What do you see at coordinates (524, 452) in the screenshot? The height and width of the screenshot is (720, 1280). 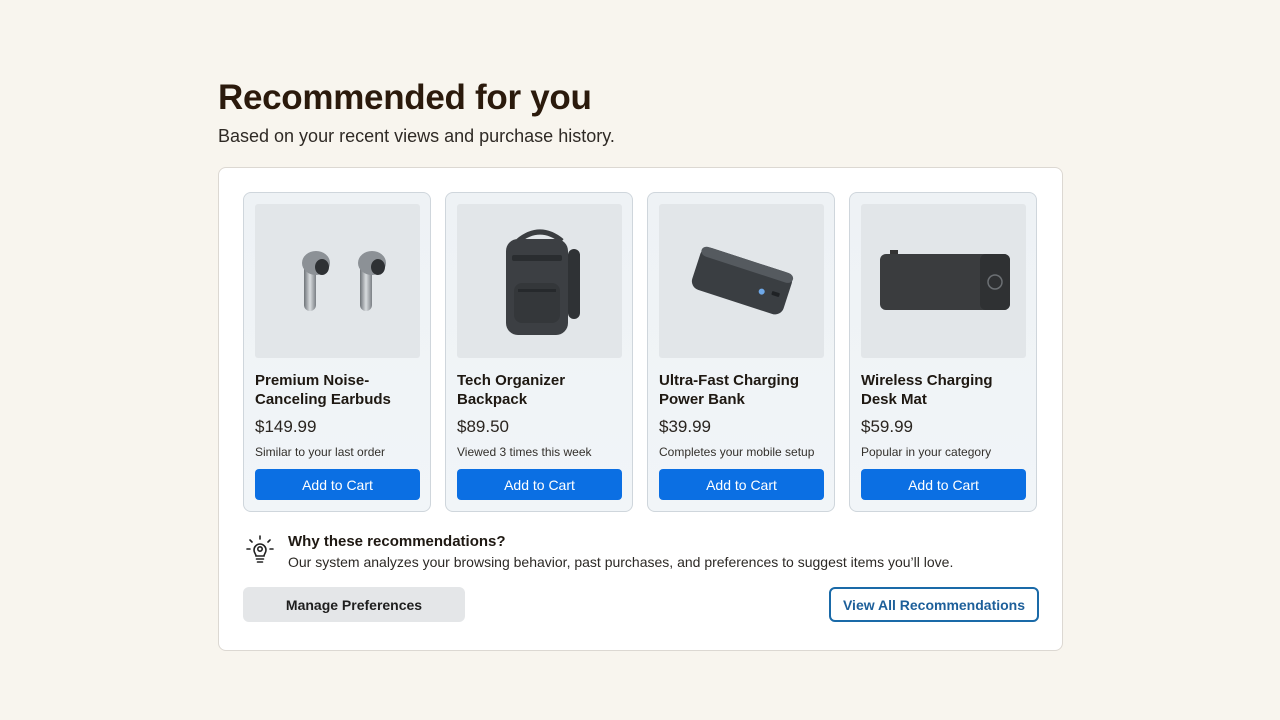 I see `product-reason: Viewed 3 times this week` at bounding box center [524, 452].